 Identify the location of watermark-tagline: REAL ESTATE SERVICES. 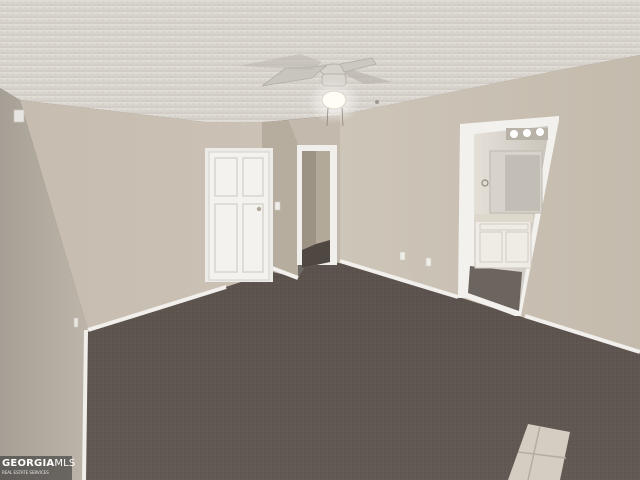
(25, 472).